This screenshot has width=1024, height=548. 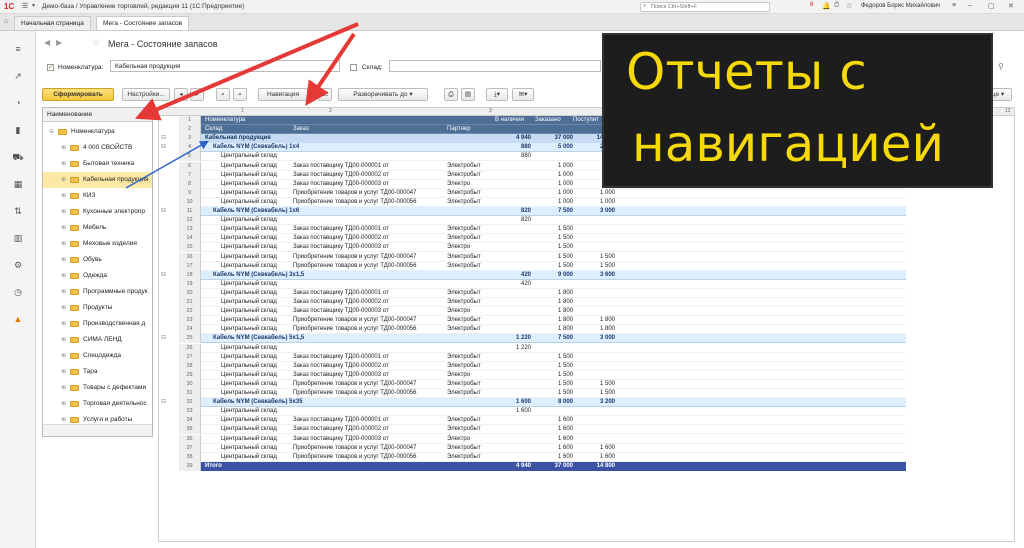 What do you see at coordinates (25, 6) in the screenshot?
I see `menu-icon: ☰` at bounding box center [25, 6].